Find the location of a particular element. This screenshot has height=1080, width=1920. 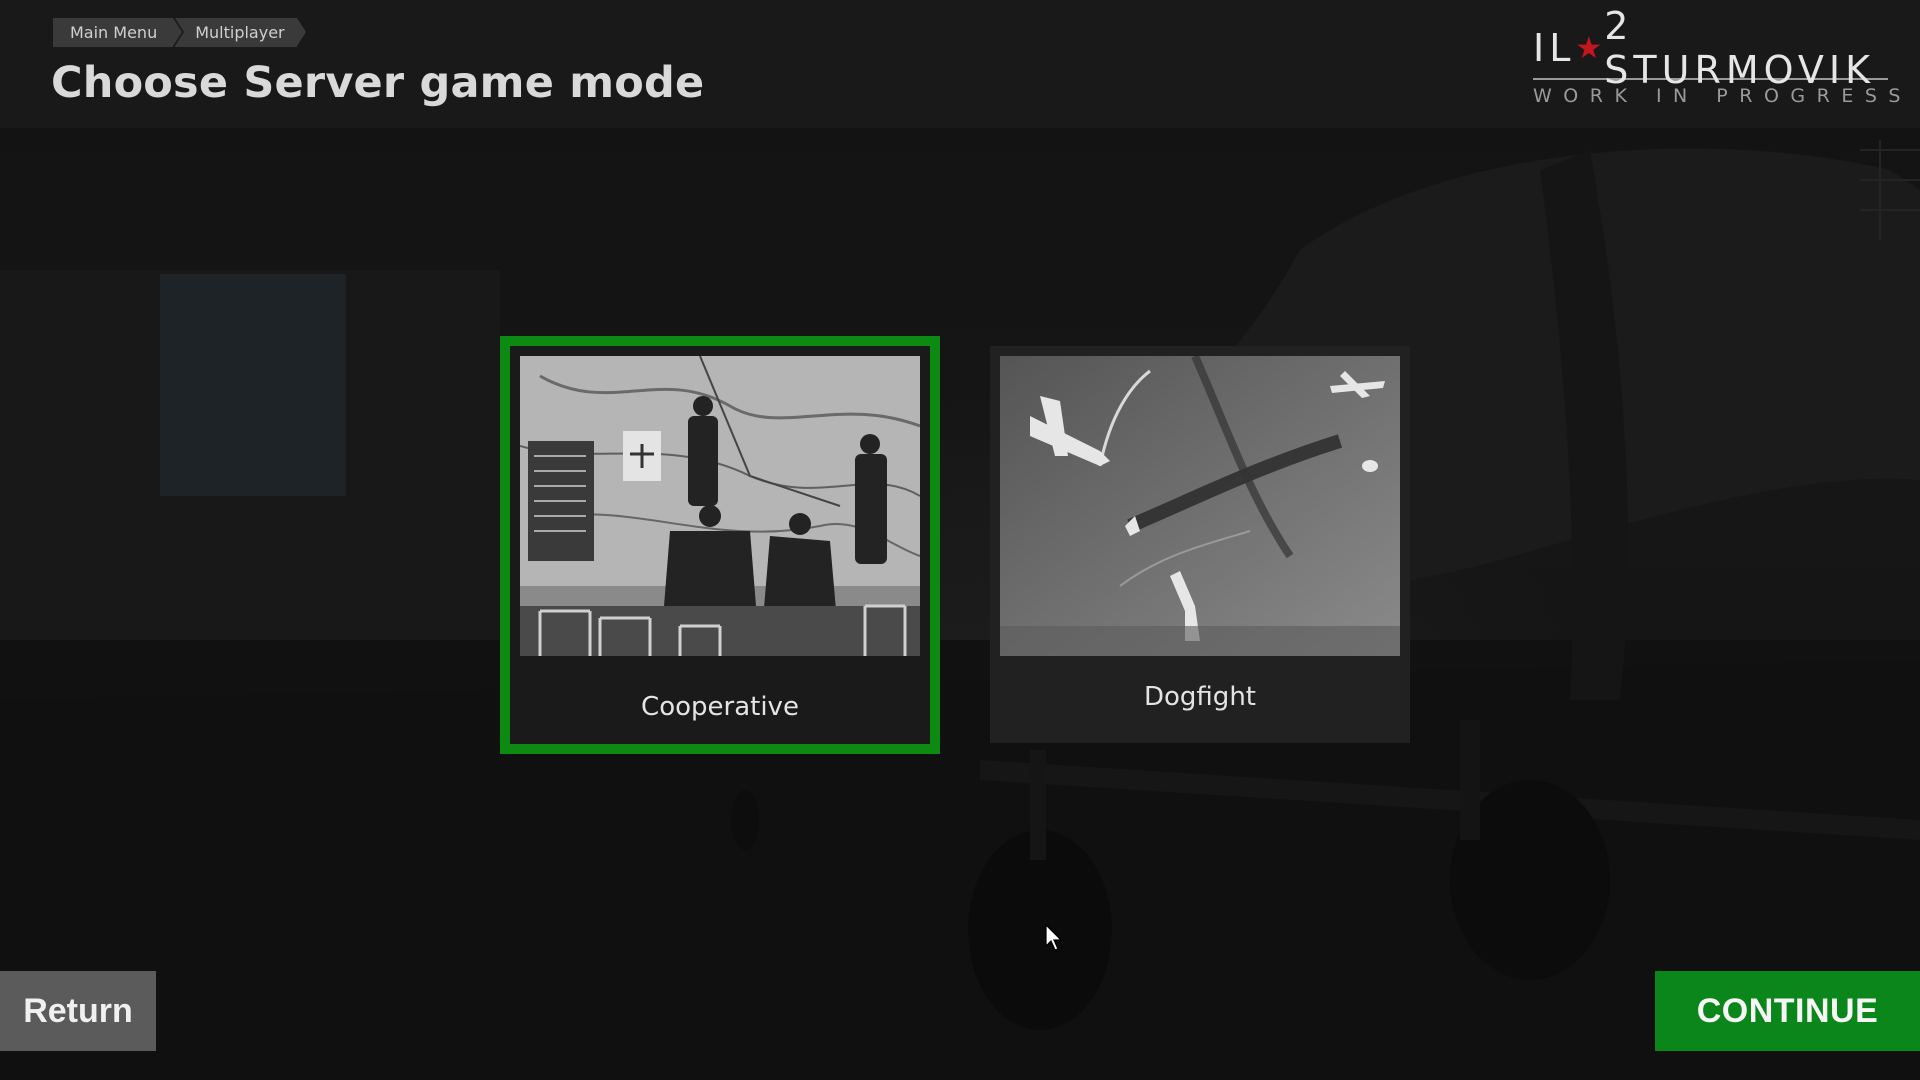

mode-label-dogfight: Dogfight is located at coordinates (1200, 697).